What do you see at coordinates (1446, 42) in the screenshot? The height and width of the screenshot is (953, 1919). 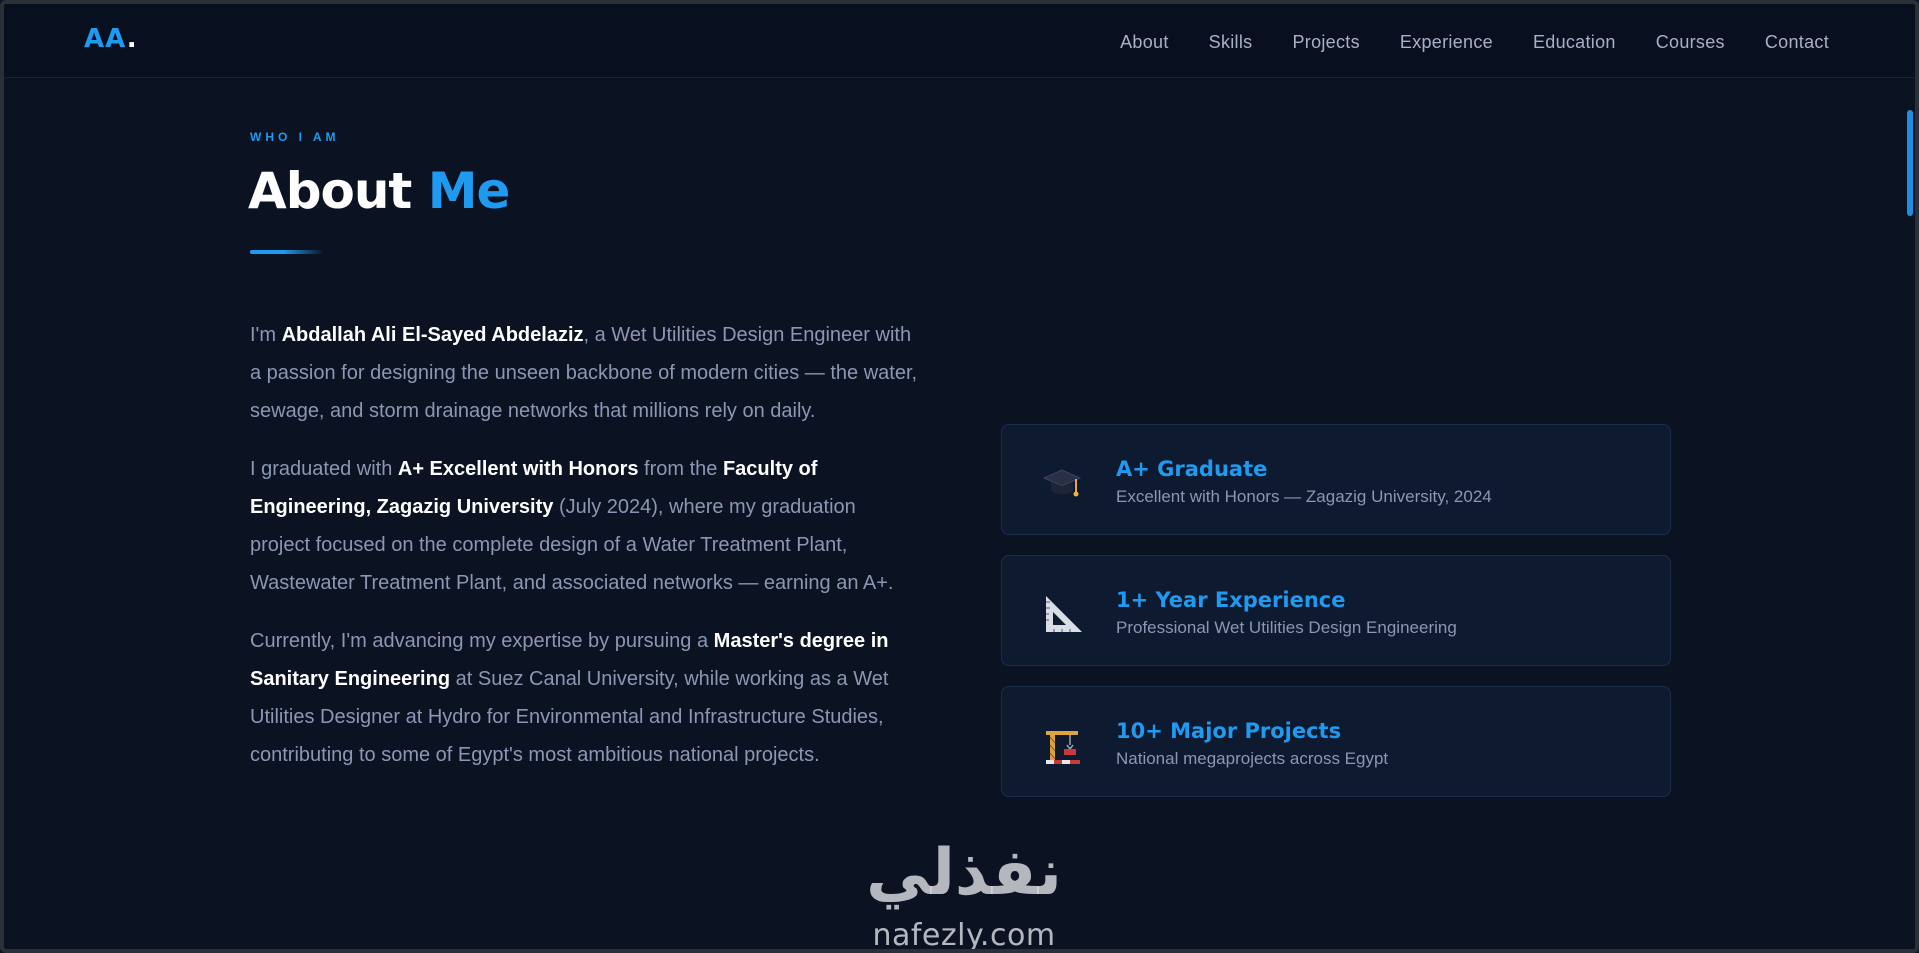 I see `nav-link-experience: Experience` at bounding box center [1446, 42].